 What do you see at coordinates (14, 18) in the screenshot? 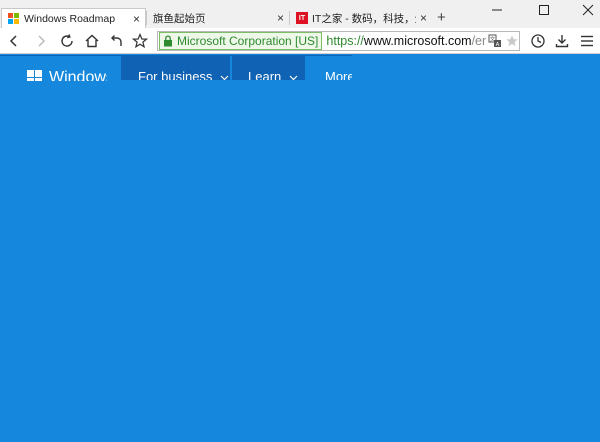
I see `microsoft-logo-icon` at bounding box center [14, 18].